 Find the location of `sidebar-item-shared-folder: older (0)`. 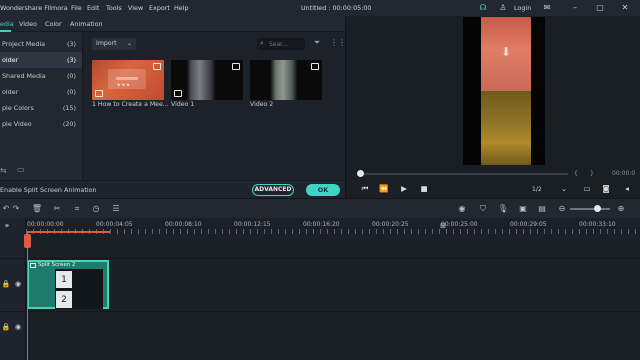

sidebar-item-shared-folder: older (0) is located at coordinates (41, 92).